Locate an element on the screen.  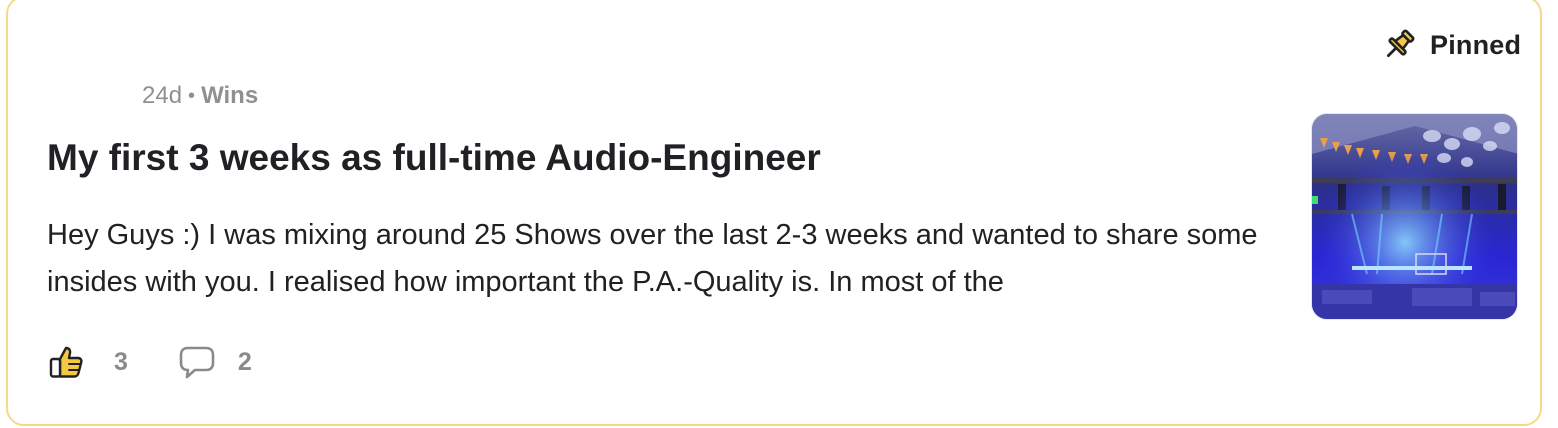
post-age: 24d is located at coordinates (162, 95).